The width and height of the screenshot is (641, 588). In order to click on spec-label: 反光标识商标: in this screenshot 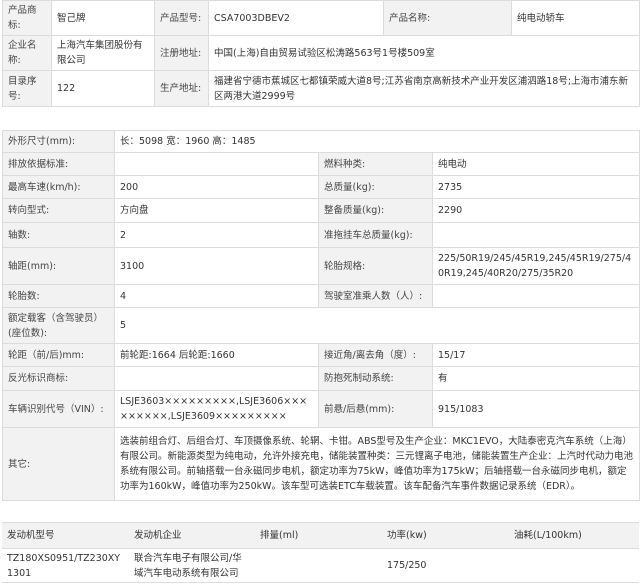, I will do `click(58, 378)`.